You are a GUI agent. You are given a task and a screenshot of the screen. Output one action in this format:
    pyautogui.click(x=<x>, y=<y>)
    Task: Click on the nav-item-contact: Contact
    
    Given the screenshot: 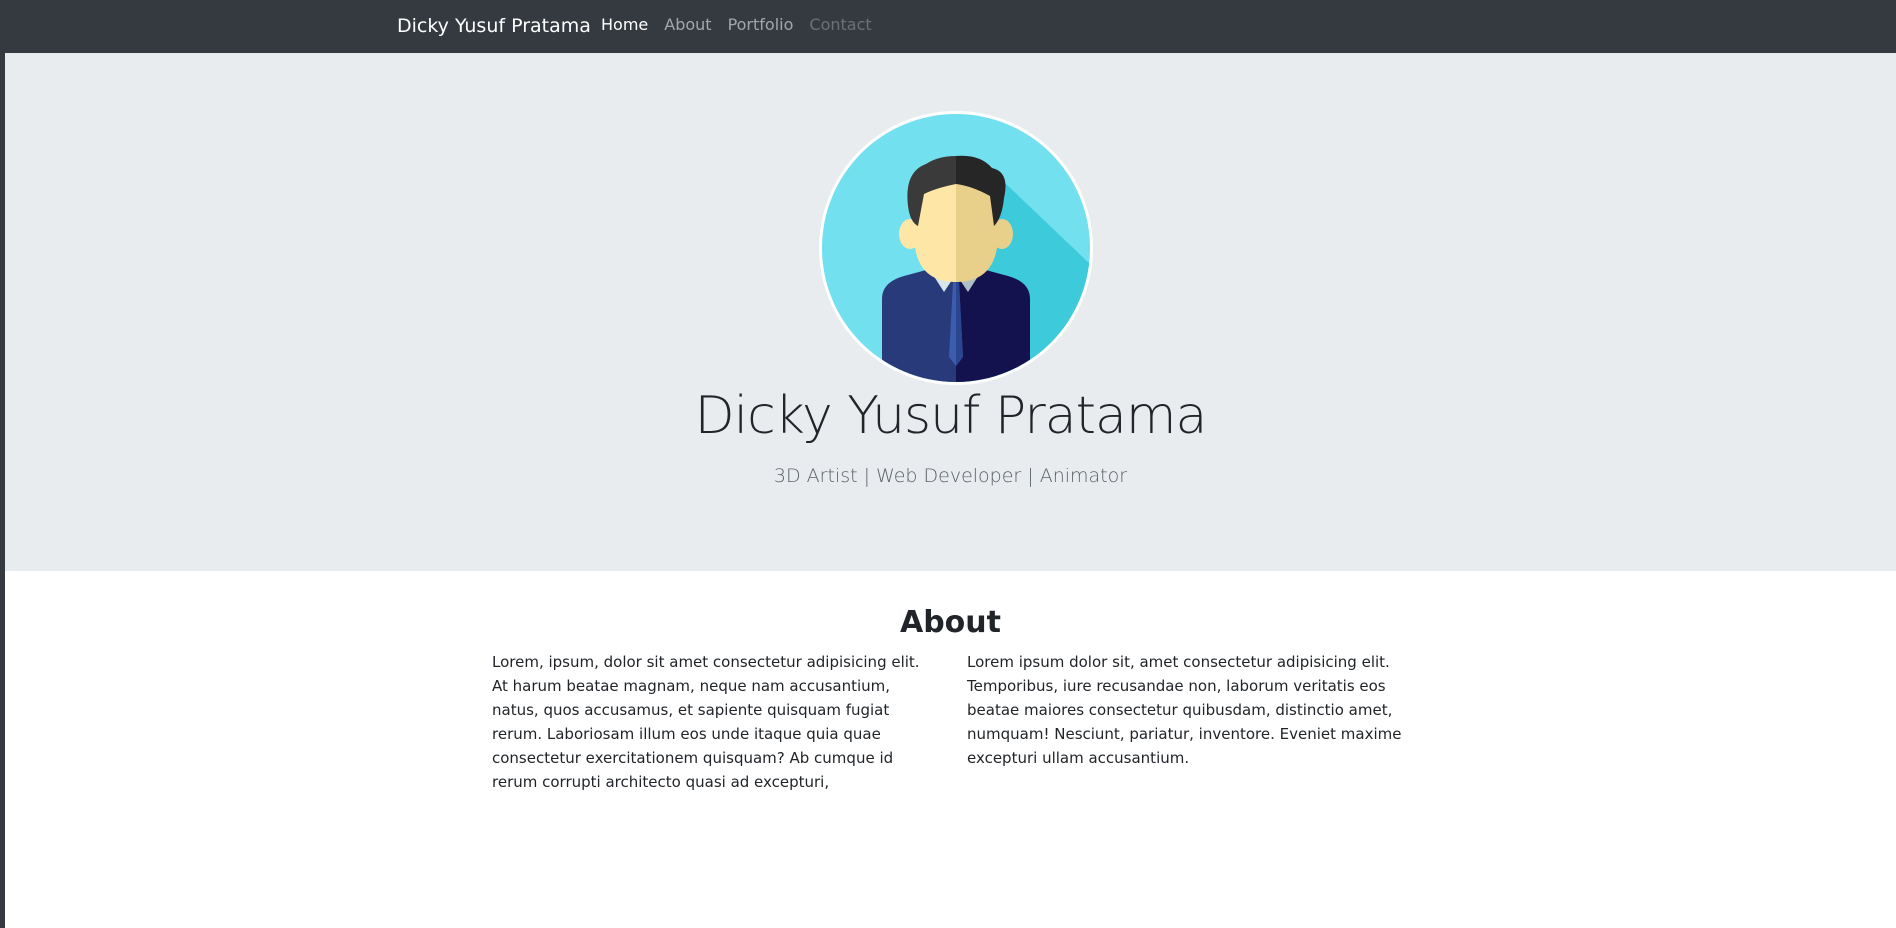 What is the action you would take?
    pyautogui.click(x=840, y=25)
    